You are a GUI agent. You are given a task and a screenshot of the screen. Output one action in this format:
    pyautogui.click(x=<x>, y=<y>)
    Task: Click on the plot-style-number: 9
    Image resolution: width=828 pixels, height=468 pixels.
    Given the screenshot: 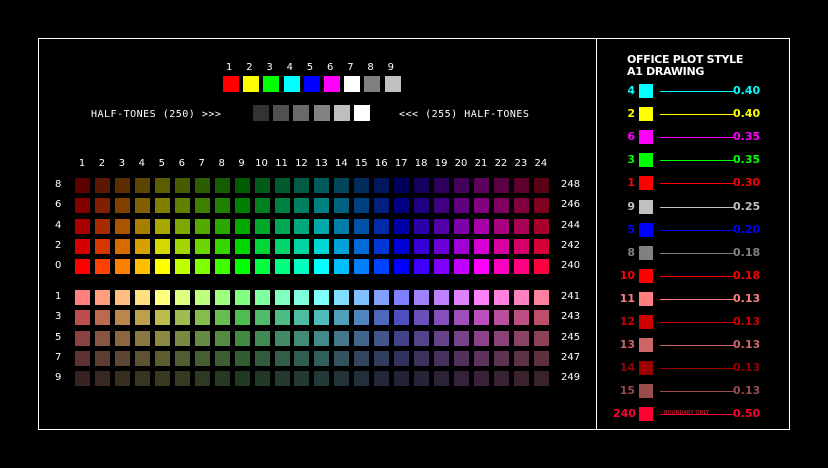 What is the action you would take?
    pyautogui.click(x=631, y=206)
    